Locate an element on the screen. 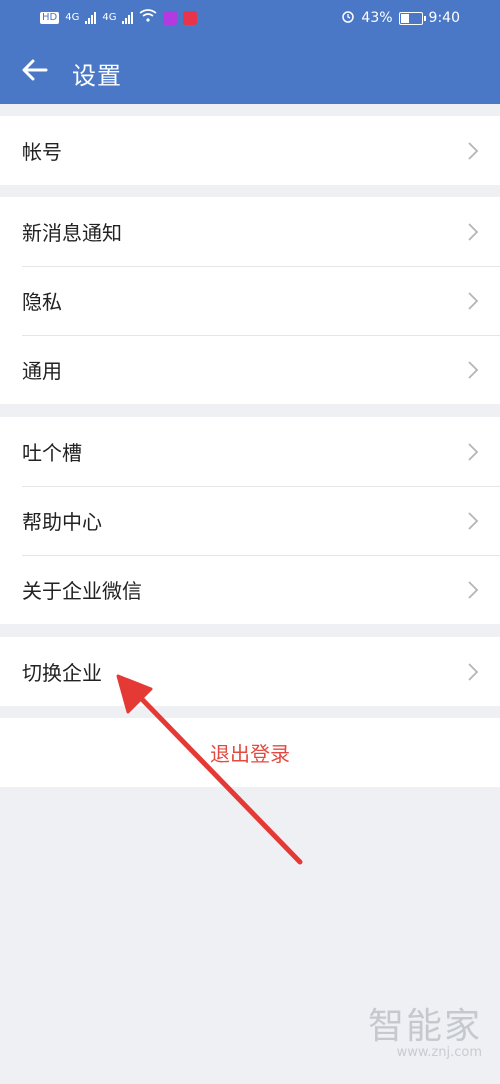 This screenshot has height=1084, width=500. settings-item-label: 关于企业微信 is located at coordinates (82, 591).